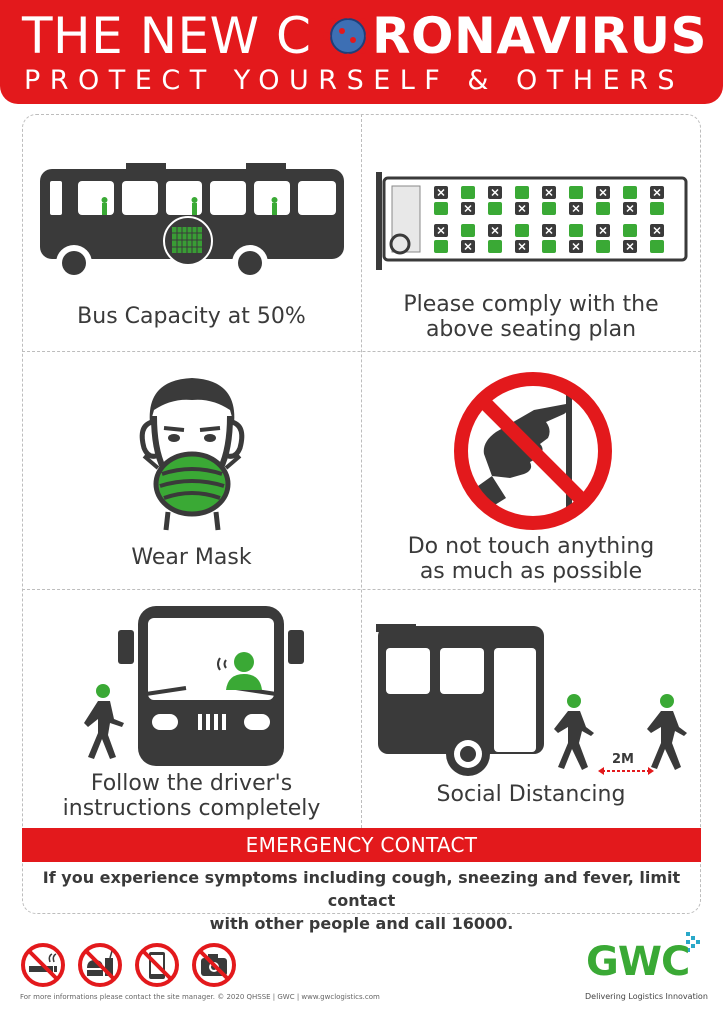 This screenshot has width=723, height=1024. Describe the element at coordinates (192, 454) in the screenshot. I see `face-mask-icon` at that location.